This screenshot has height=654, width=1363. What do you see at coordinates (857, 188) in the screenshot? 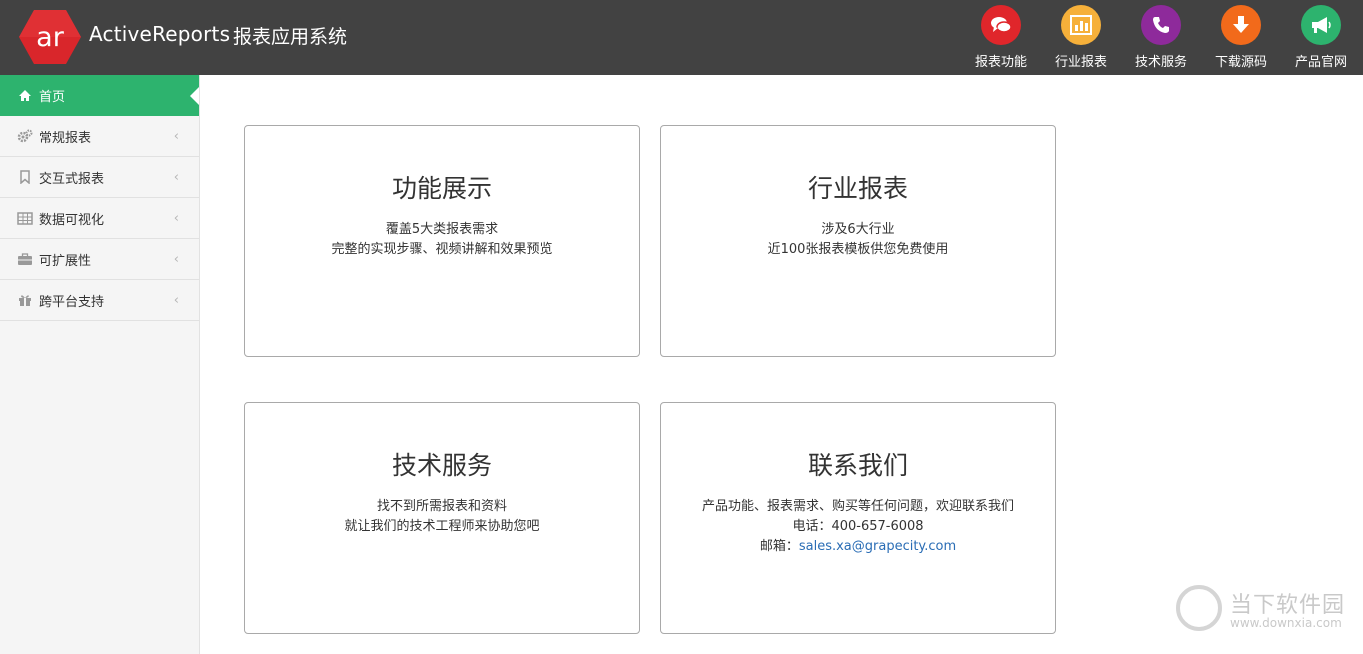
I see `card-title: 行业报表` at bounding box center [857, 188].